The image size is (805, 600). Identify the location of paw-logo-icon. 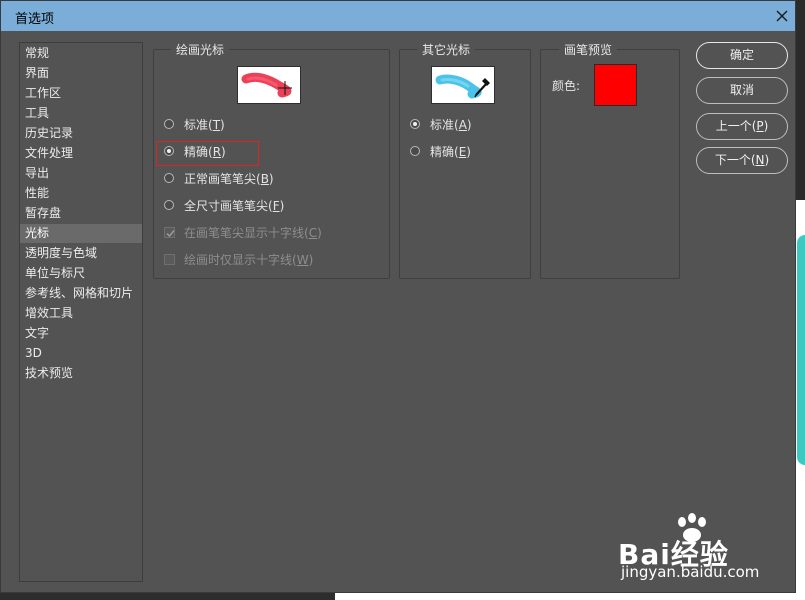
(692, 527).